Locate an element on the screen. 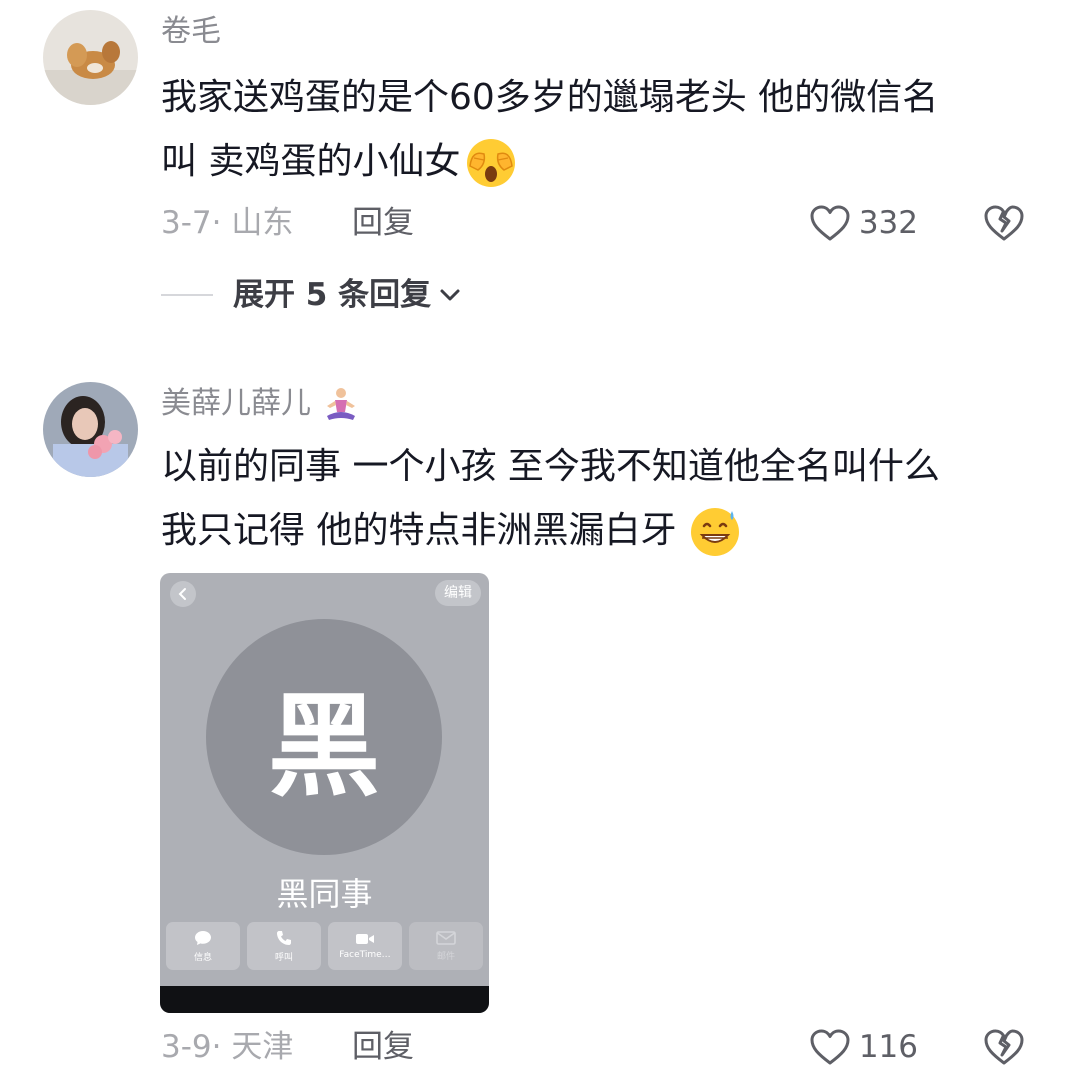 The height and width of the screenshot is (1080, 1068). comment-text-line: 我只记得 他的特点非洲黑漏白牙 is located at coordinates (596, 531).